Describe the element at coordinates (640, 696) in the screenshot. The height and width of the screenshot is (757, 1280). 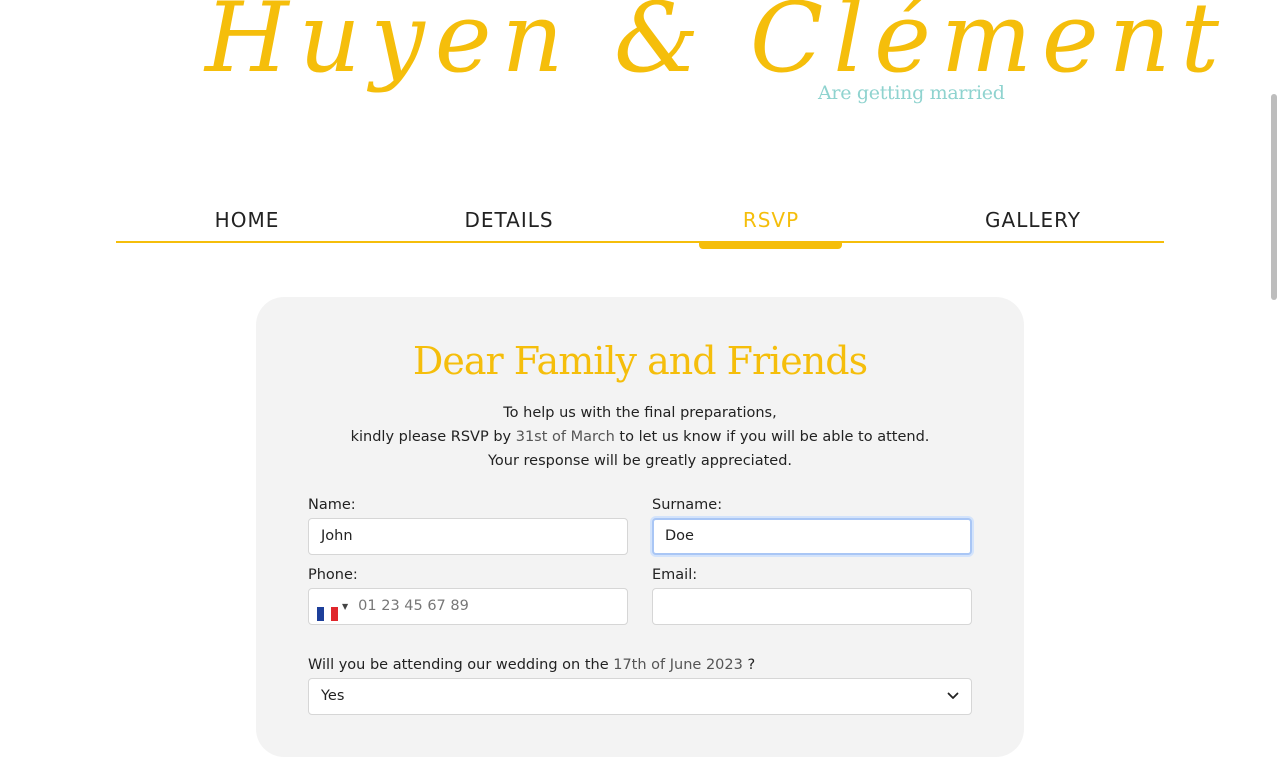
I see `attendance-select: Yes` at that location.